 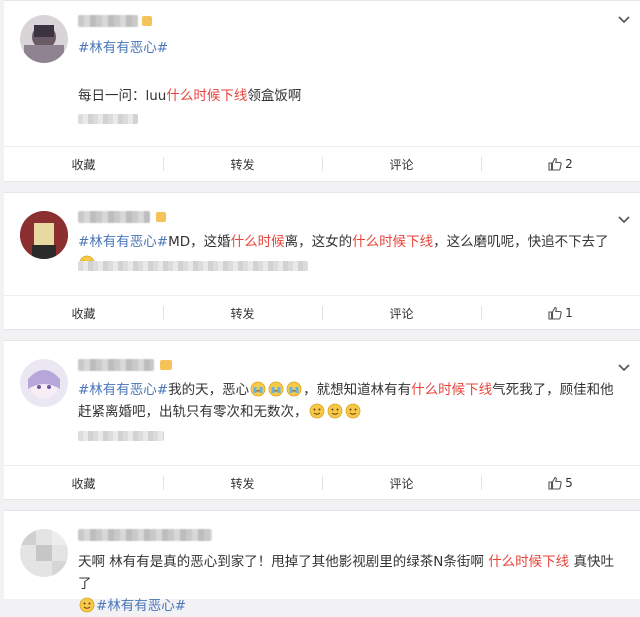 I want to click on post-text: 每日一问：luu, so click(x=122, y=96).